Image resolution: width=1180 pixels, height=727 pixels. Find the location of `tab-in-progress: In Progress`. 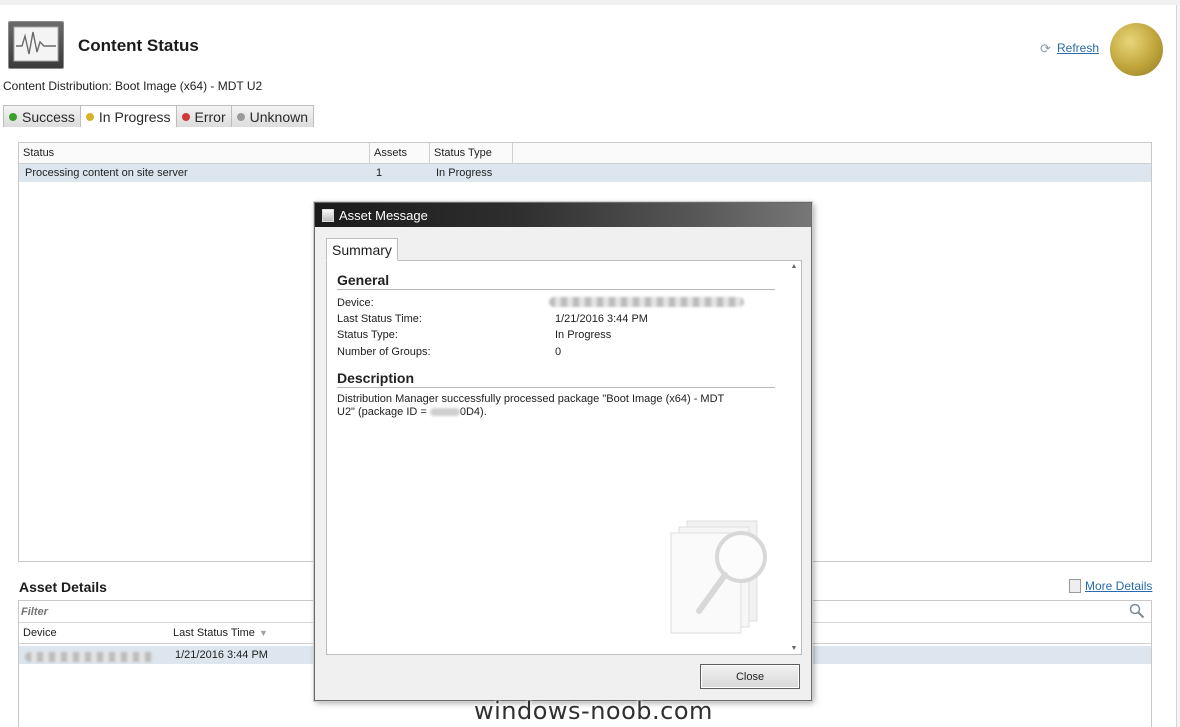

tab-in-progress: In Progress is located at coordinates (128, 116).